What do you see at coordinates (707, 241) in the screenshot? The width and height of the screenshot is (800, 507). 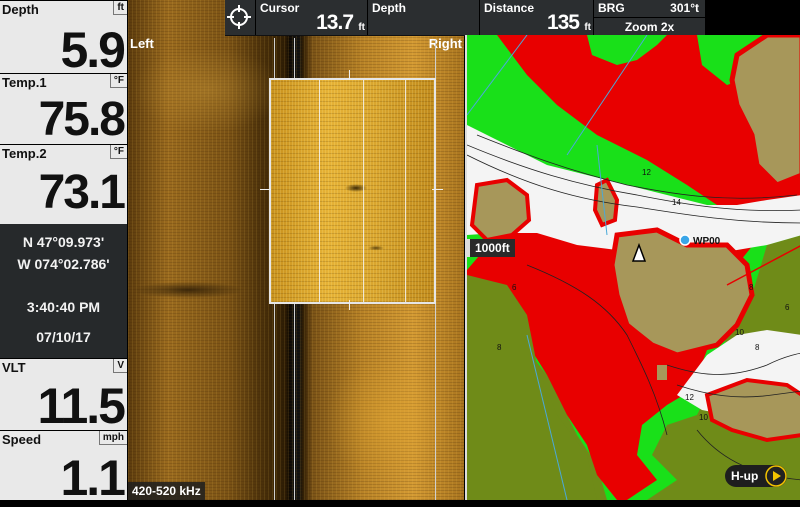 I see `waypoint-label: WP00` at bounding box center [707, 241].